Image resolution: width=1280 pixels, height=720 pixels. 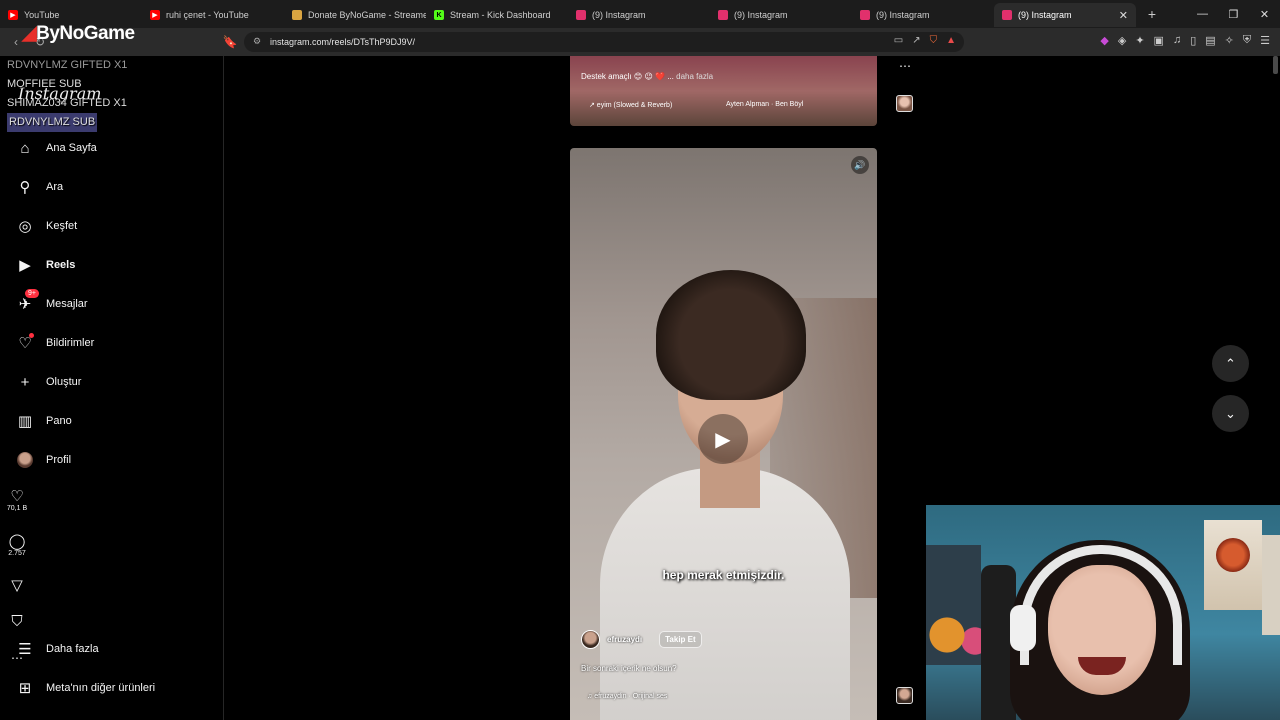 What do you see at coordinates (56, 148) in the screenshot?
I see `sidebar-item-home: ⌂ Ana Sayfa` at bounding box center [56, 148].